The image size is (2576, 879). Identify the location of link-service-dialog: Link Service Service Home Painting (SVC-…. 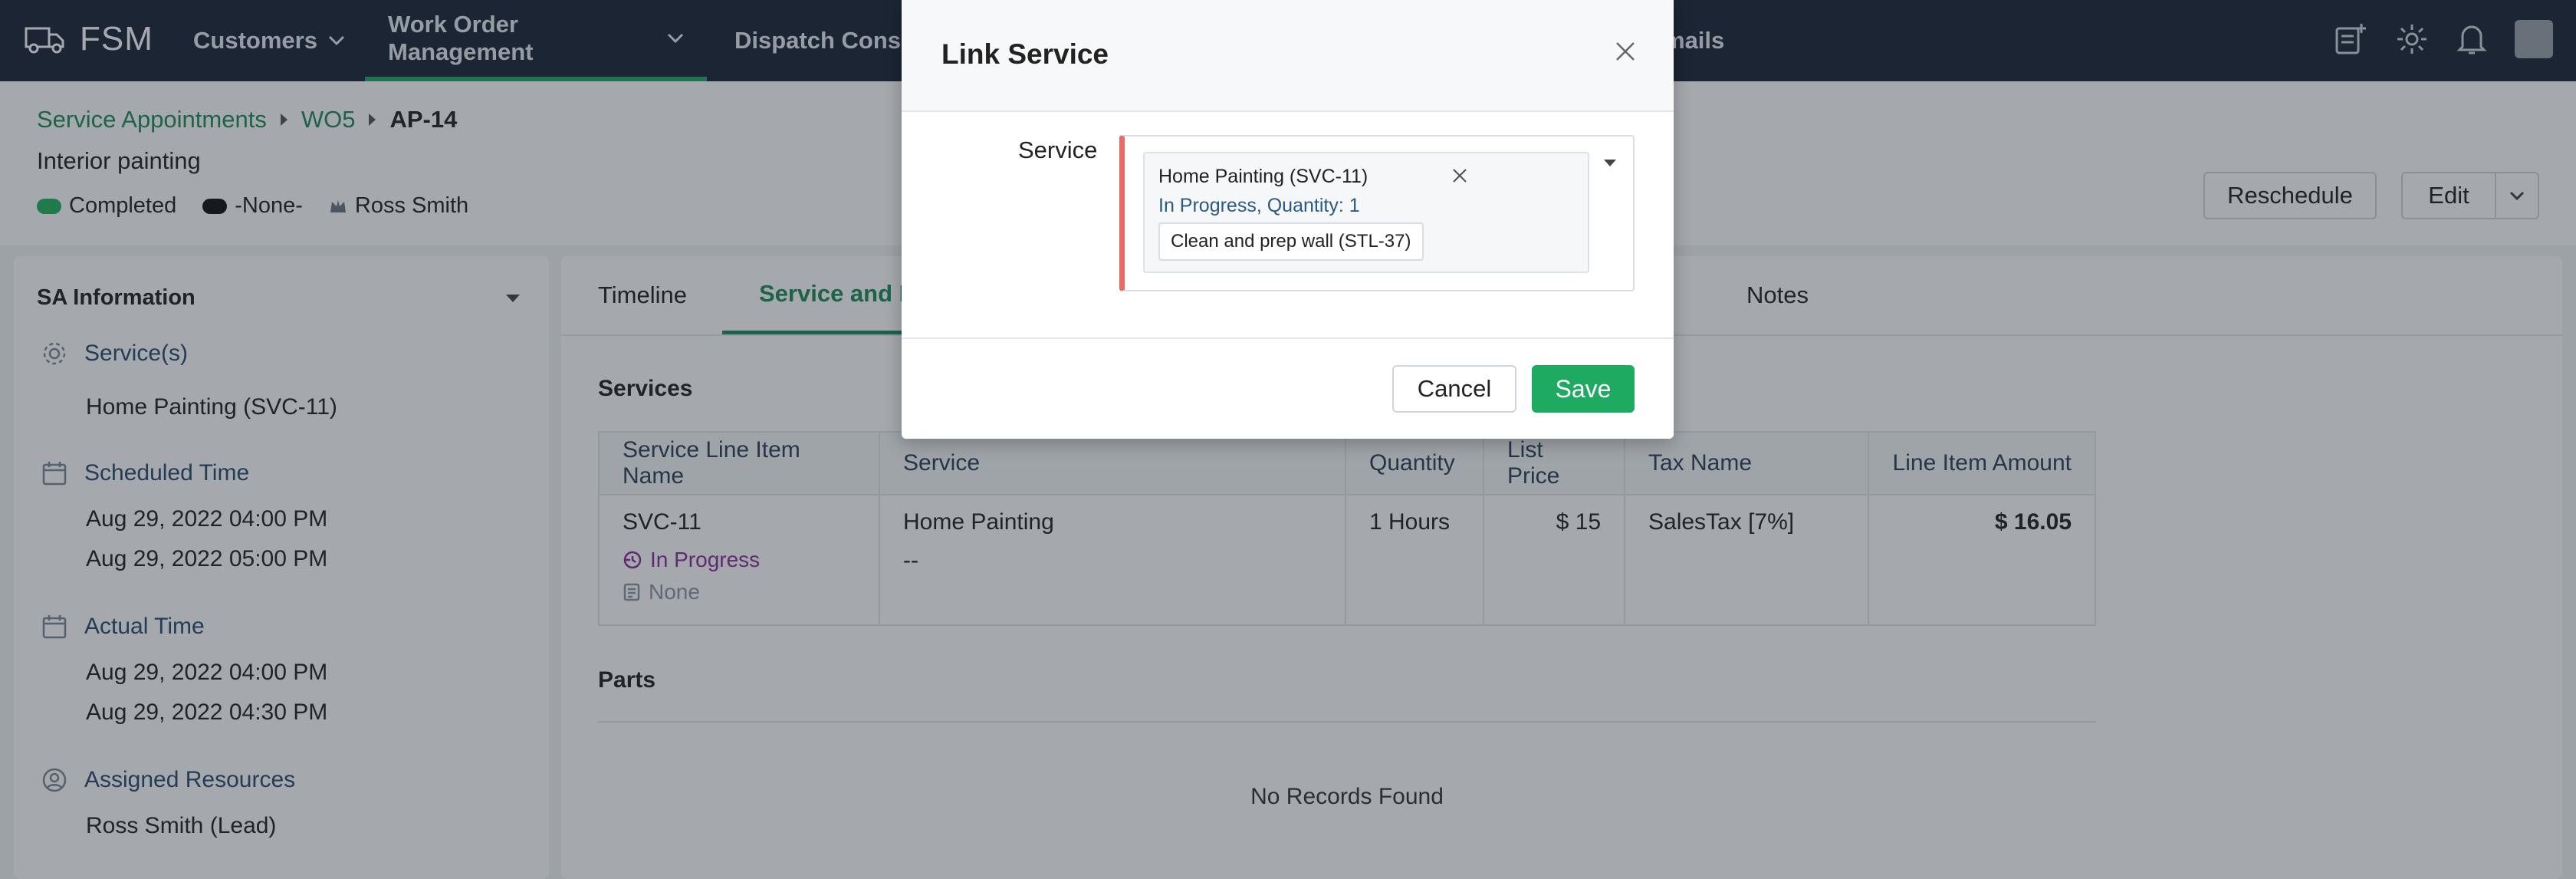
(1288, 219).